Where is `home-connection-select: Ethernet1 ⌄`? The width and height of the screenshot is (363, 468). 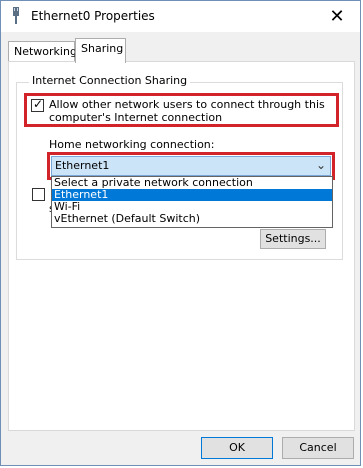 home-connection-select: Ethernet1 ⌄ is located at coordinates (191, 166).